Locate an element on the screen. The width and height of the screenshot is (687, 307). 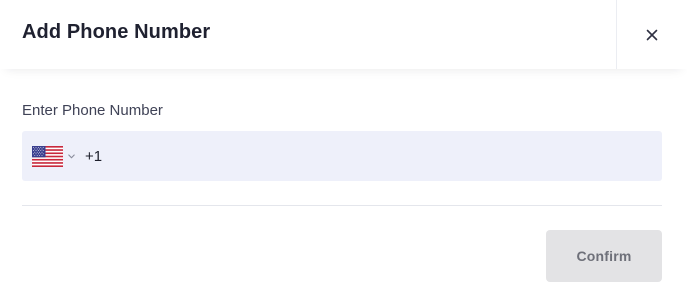
us-flag-icon is located at coordinates (47, 156).